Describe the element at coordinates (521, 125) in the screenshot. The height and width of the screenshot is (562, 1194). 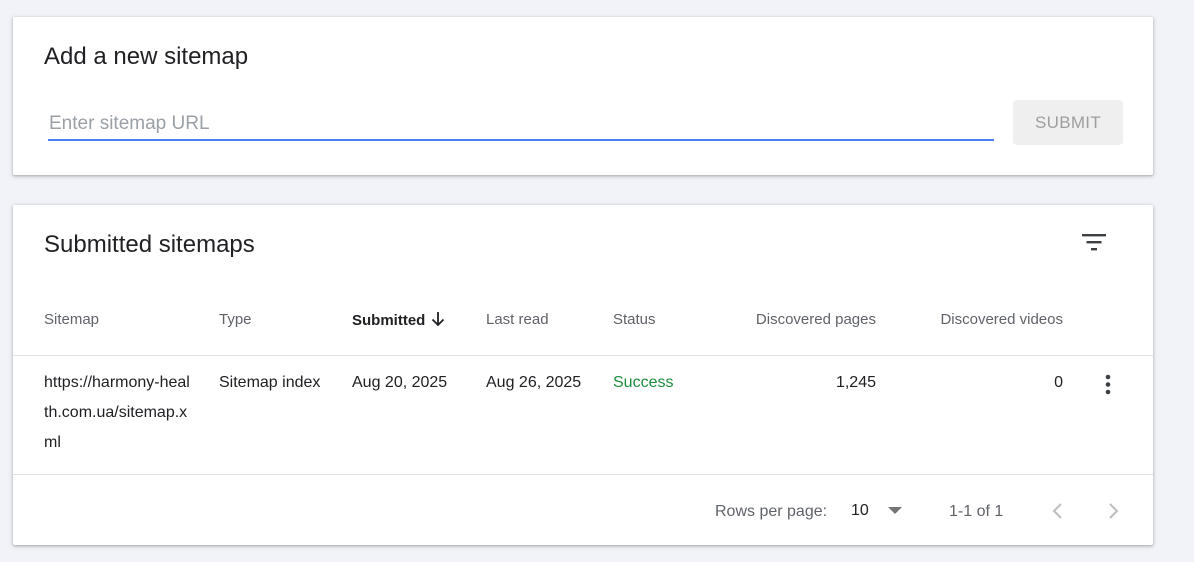
I see `sitemap-url-input` at that location.